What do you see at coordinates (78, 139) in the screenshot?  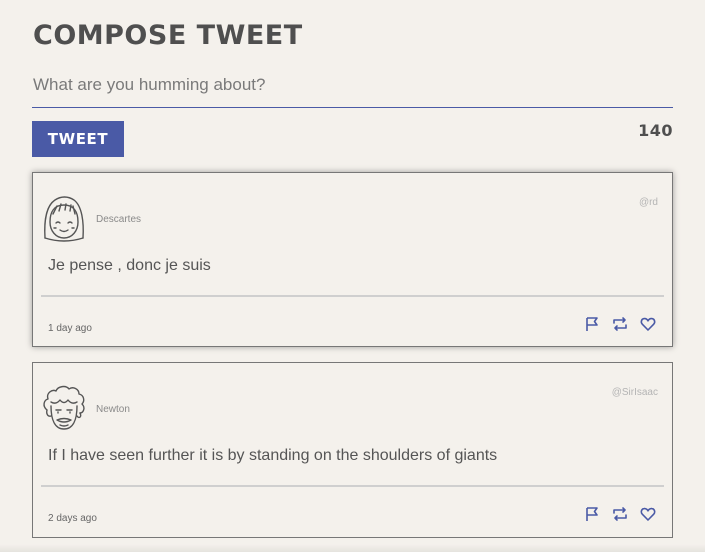 I see `tweet-button: Tweet` at bounding box center [78, 139].